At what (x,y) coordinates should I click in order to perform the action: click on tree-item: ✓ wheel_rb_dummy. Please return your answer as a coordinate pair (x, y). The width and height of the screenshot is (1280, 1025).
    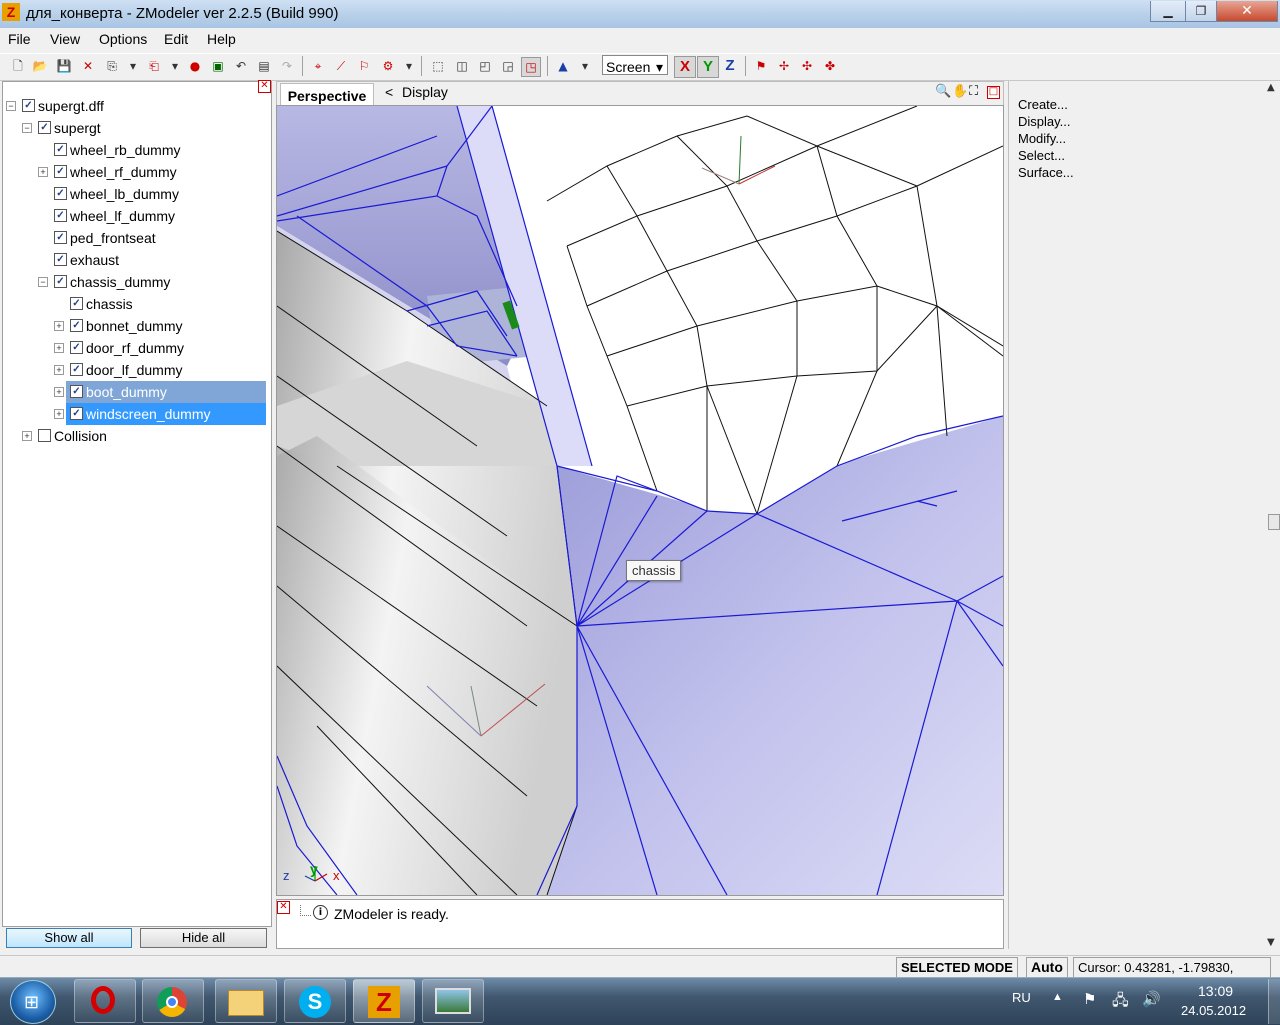
    Looking at the image, I should click on (136, 150).